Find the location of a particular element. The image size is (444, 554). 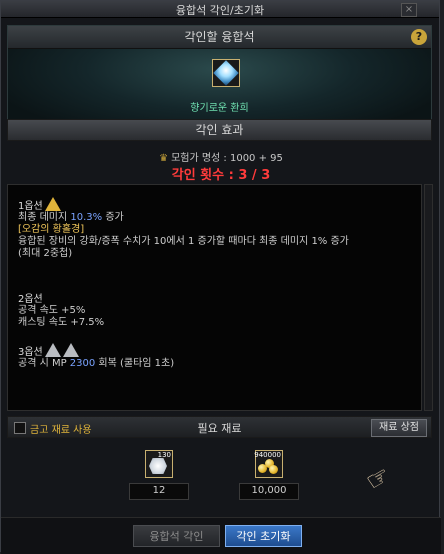

material-slot-1: 130 is located at coordinates (159, 464).